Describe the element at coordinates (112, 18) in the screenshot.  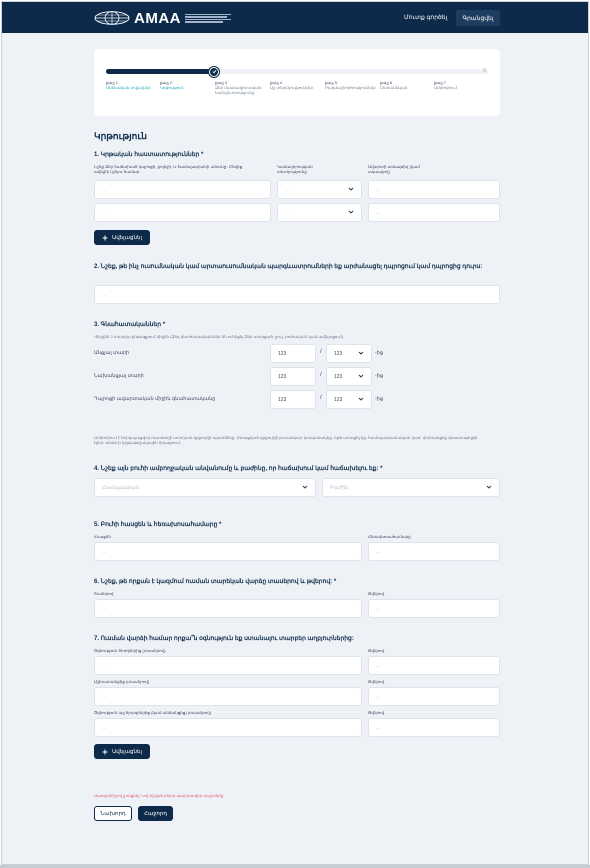
I see `globe-logo-icon` at that location.